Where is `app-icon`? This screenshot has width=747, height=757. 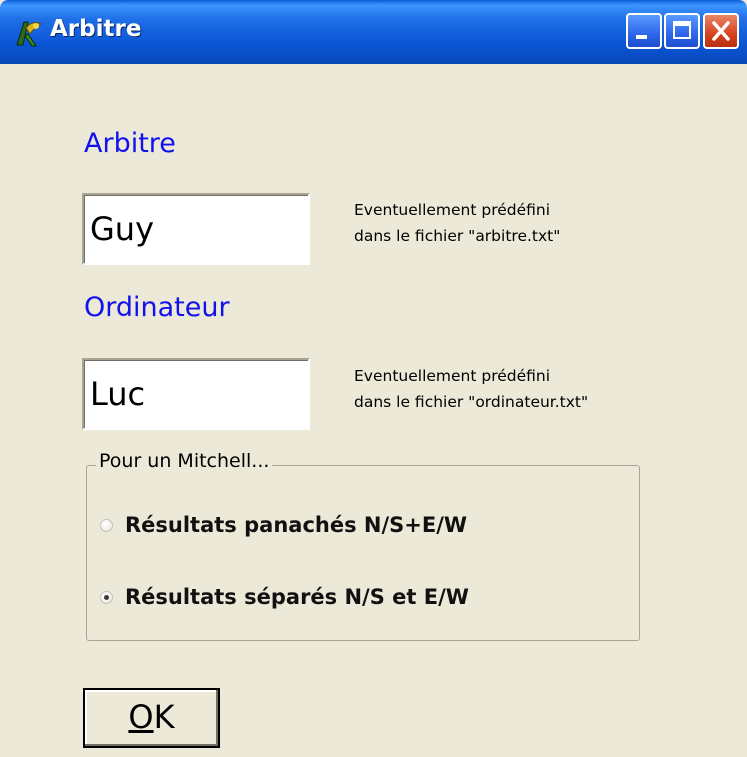 app-icon is located at coordinates (29, 33).